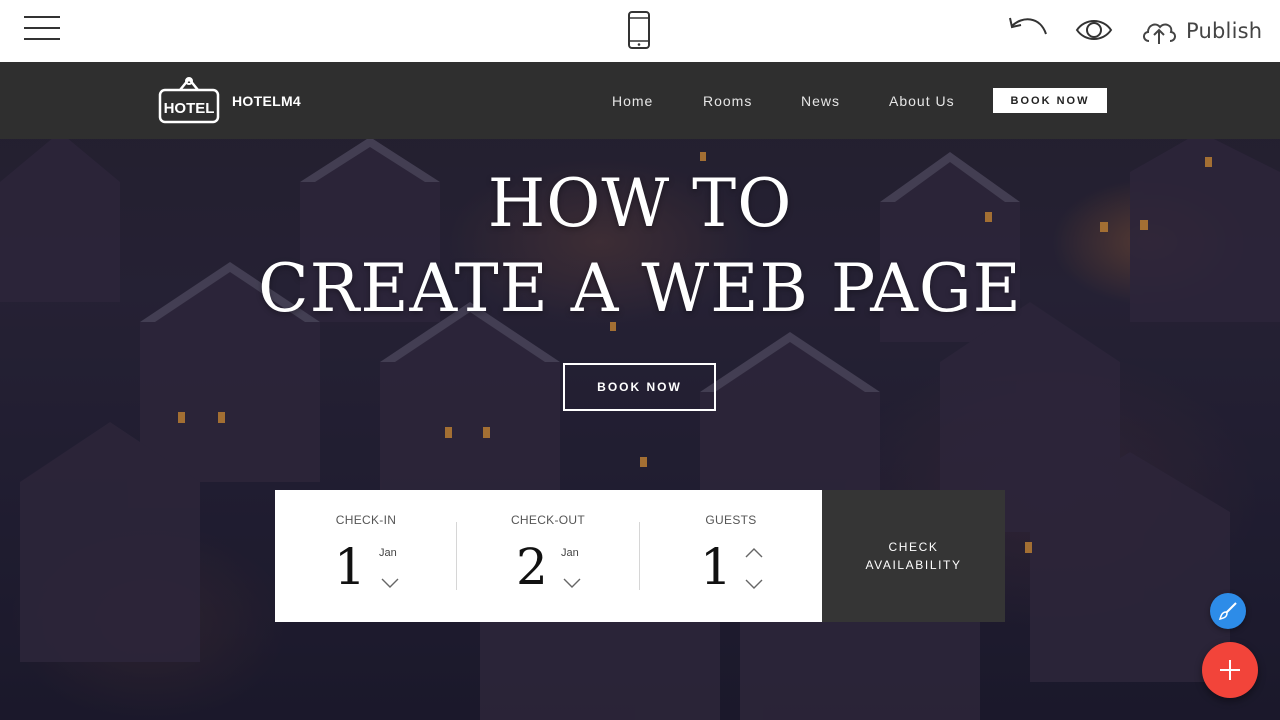 Image resolution: width=1280 pixels, height=720 pixels. I want to click on guests-chevron-down-icon, so click(754, 584).